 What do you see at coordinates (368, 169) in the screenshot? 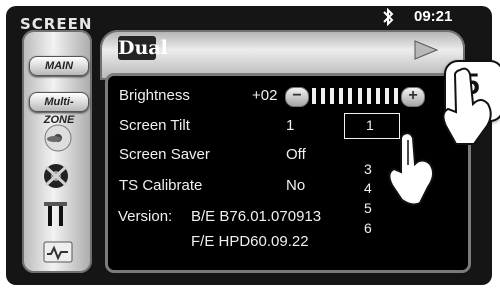
I see `tilt-option-3: 3` at bounding box center [368, 169].